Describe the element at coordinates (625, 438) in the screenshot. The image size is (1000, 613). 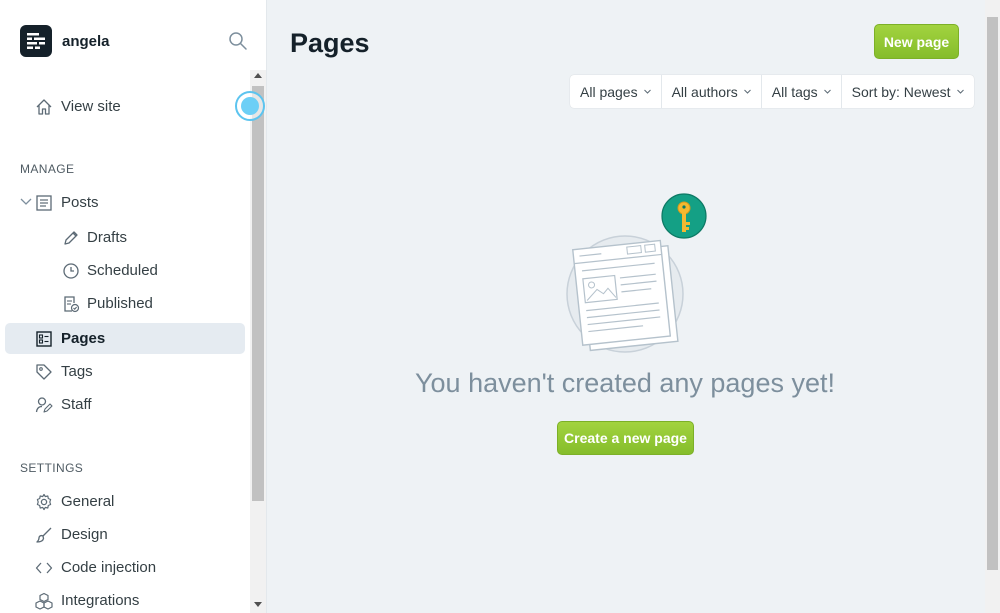
I see `create-page-button: Create a new page` at that location.